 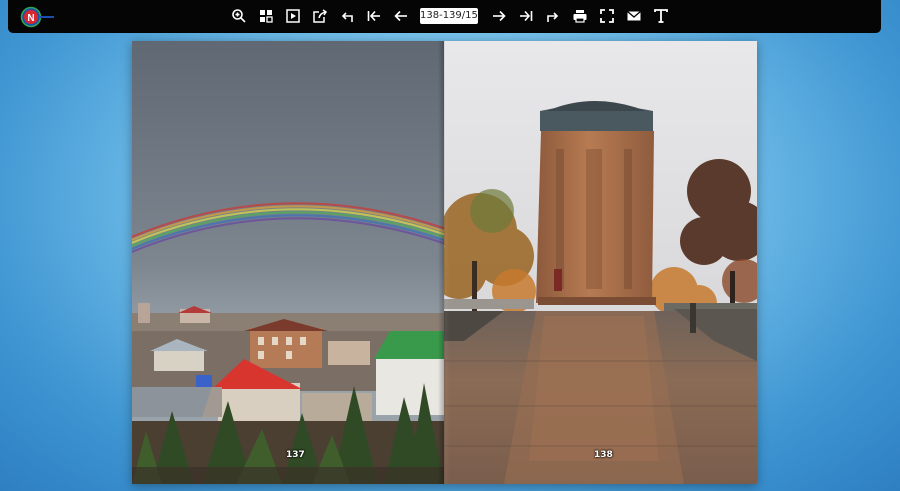 I want to click on previous-page-icon, so click(x=400, y=16).